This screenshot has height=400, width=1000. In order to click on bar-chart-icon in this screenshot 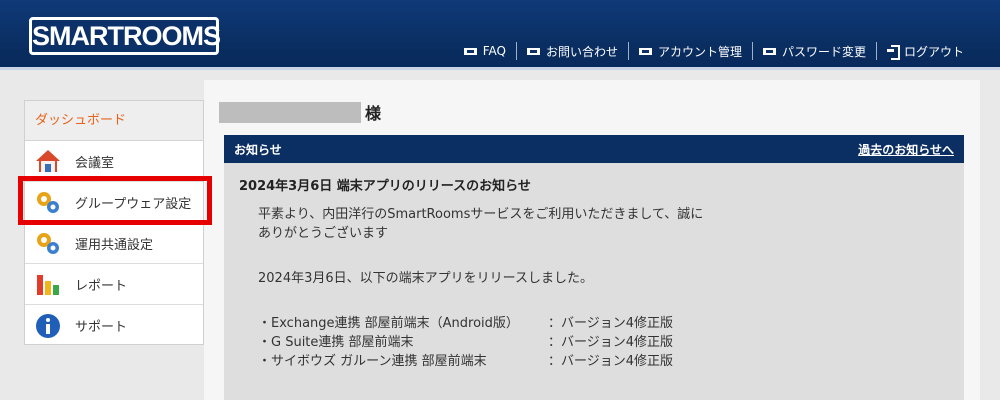, I will do `click(48, 285)`.